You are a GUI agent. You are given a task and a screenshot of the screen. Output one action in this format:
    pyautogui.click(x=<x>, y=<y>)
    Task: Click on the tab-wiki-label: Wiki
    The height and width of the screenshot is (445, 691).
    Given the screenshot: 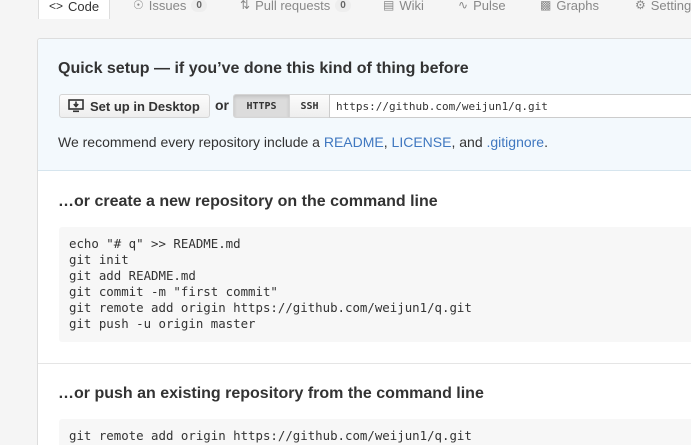 What is the action you would take?
    pyautogui.click(x=411, y=6)
    